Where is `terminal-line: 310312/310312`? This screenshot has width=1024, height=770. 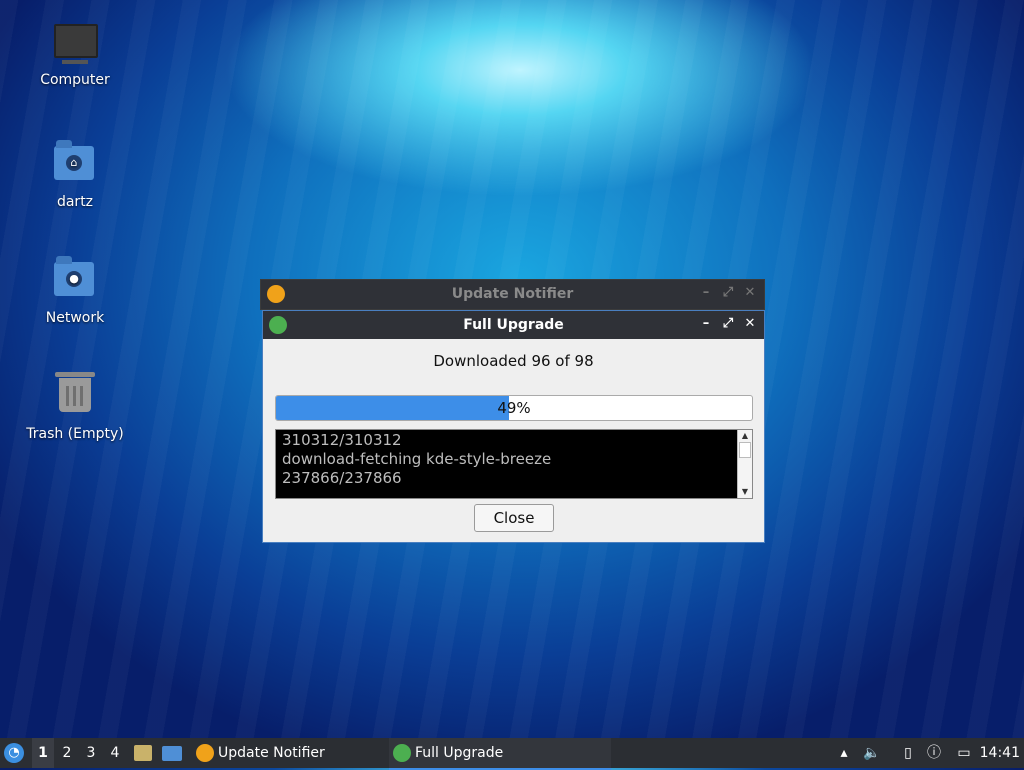
terminal-line: 310312/310312 is located at coordinates (342, 440).